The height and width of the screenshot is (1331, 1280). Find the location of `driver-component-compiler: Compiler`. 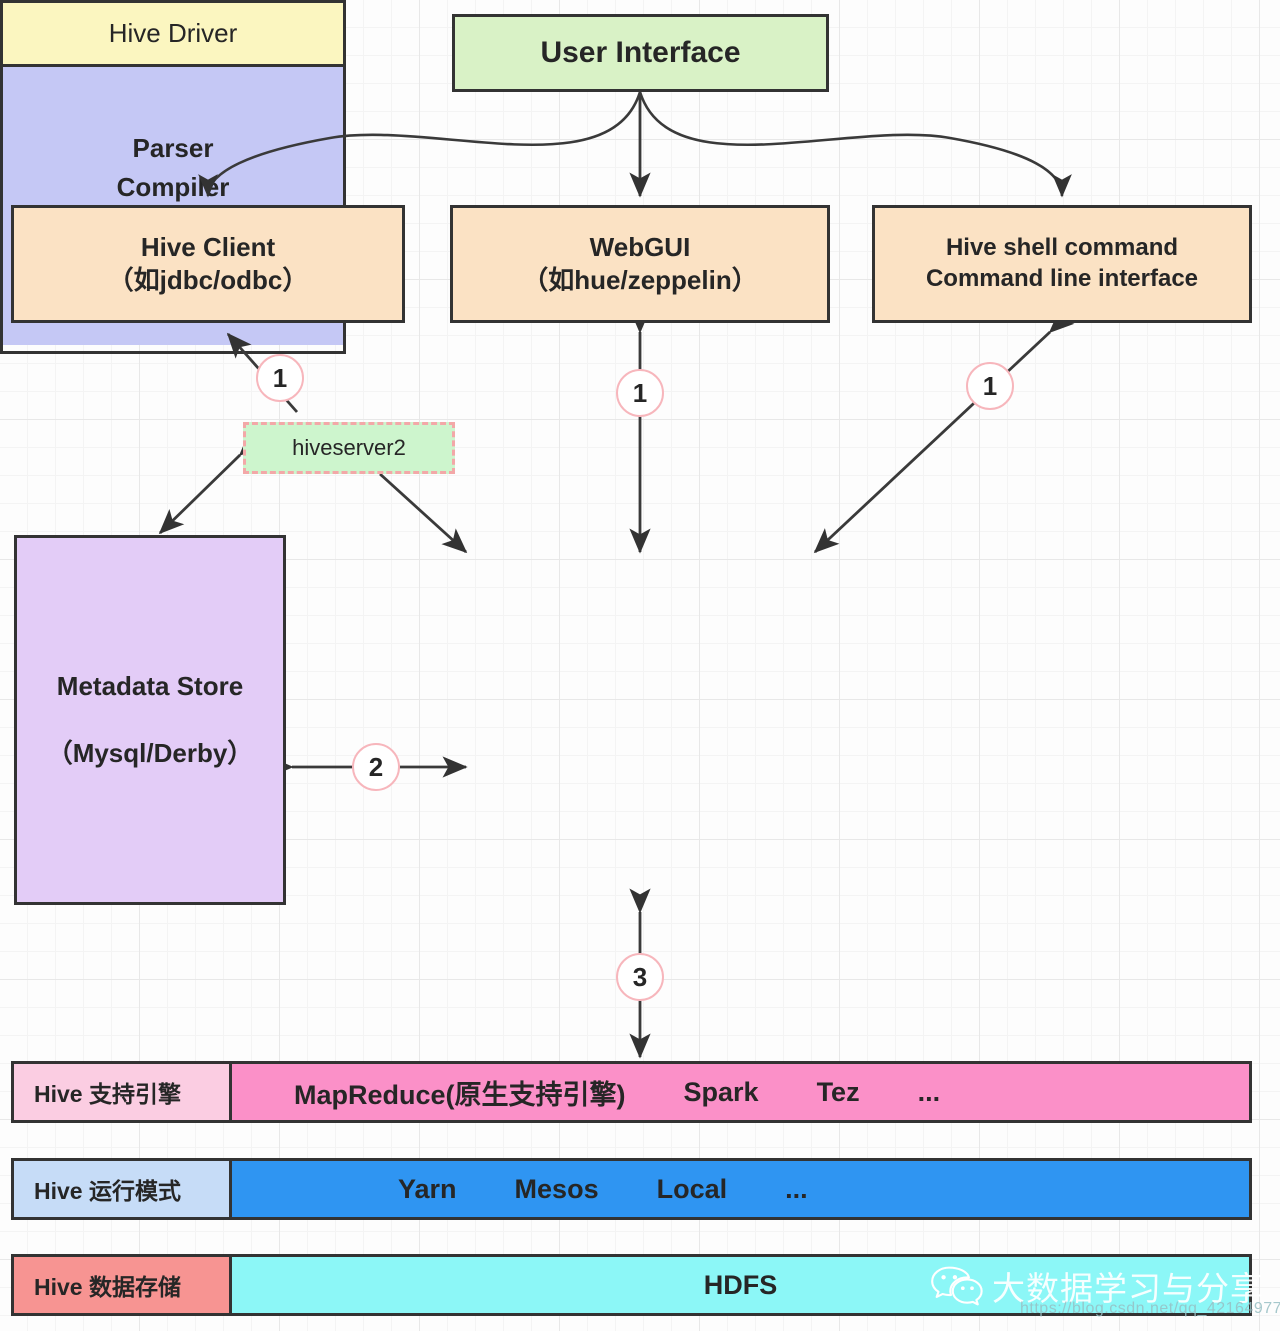

driver-component-compiler: Compiler is located at coordinates (173, 186).